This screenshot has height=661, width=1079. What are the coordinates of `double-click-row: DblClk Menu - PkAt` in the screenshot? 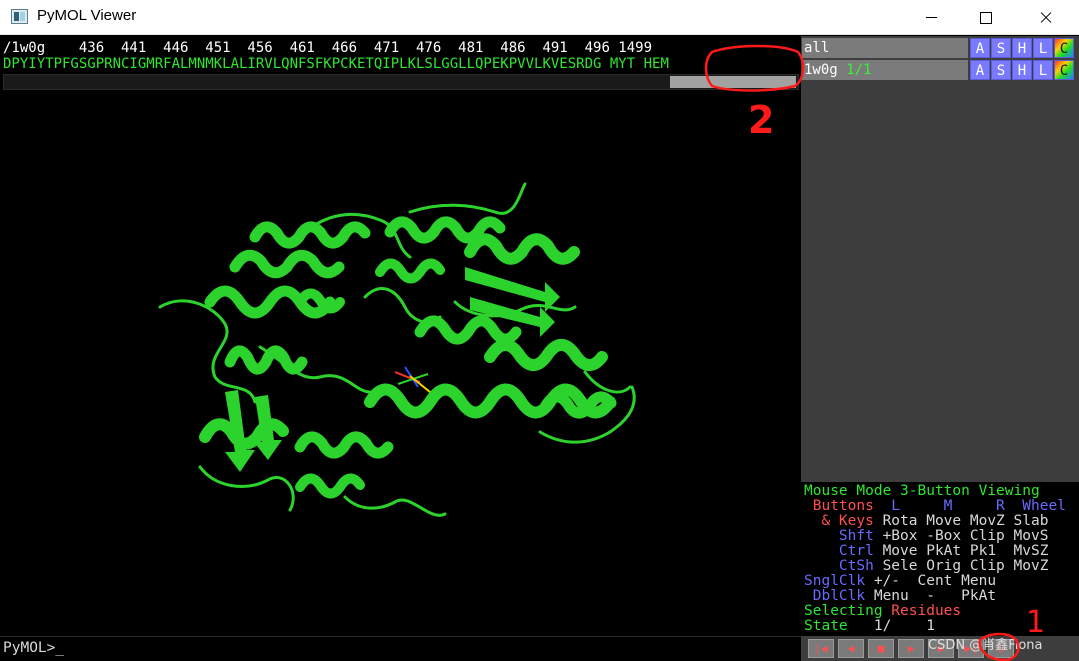 It's located at (900, 596).